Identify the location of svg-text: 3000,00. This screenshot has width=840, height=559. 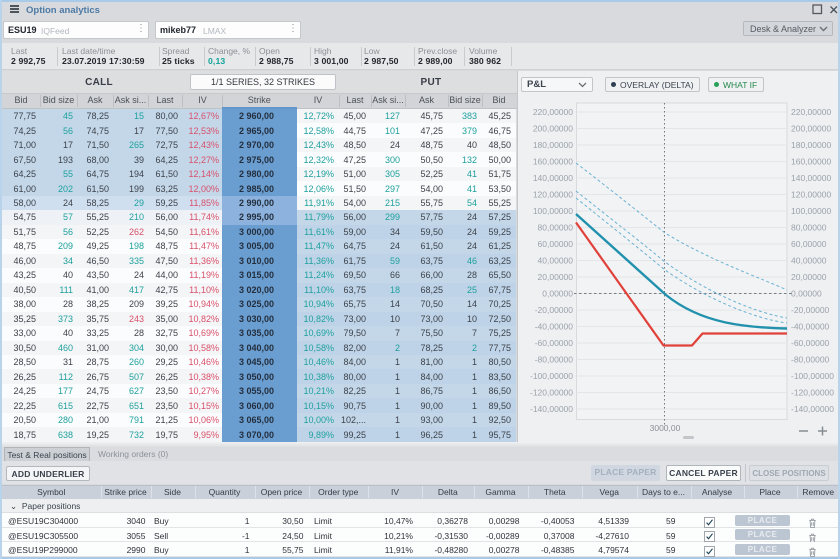
(665, 428).